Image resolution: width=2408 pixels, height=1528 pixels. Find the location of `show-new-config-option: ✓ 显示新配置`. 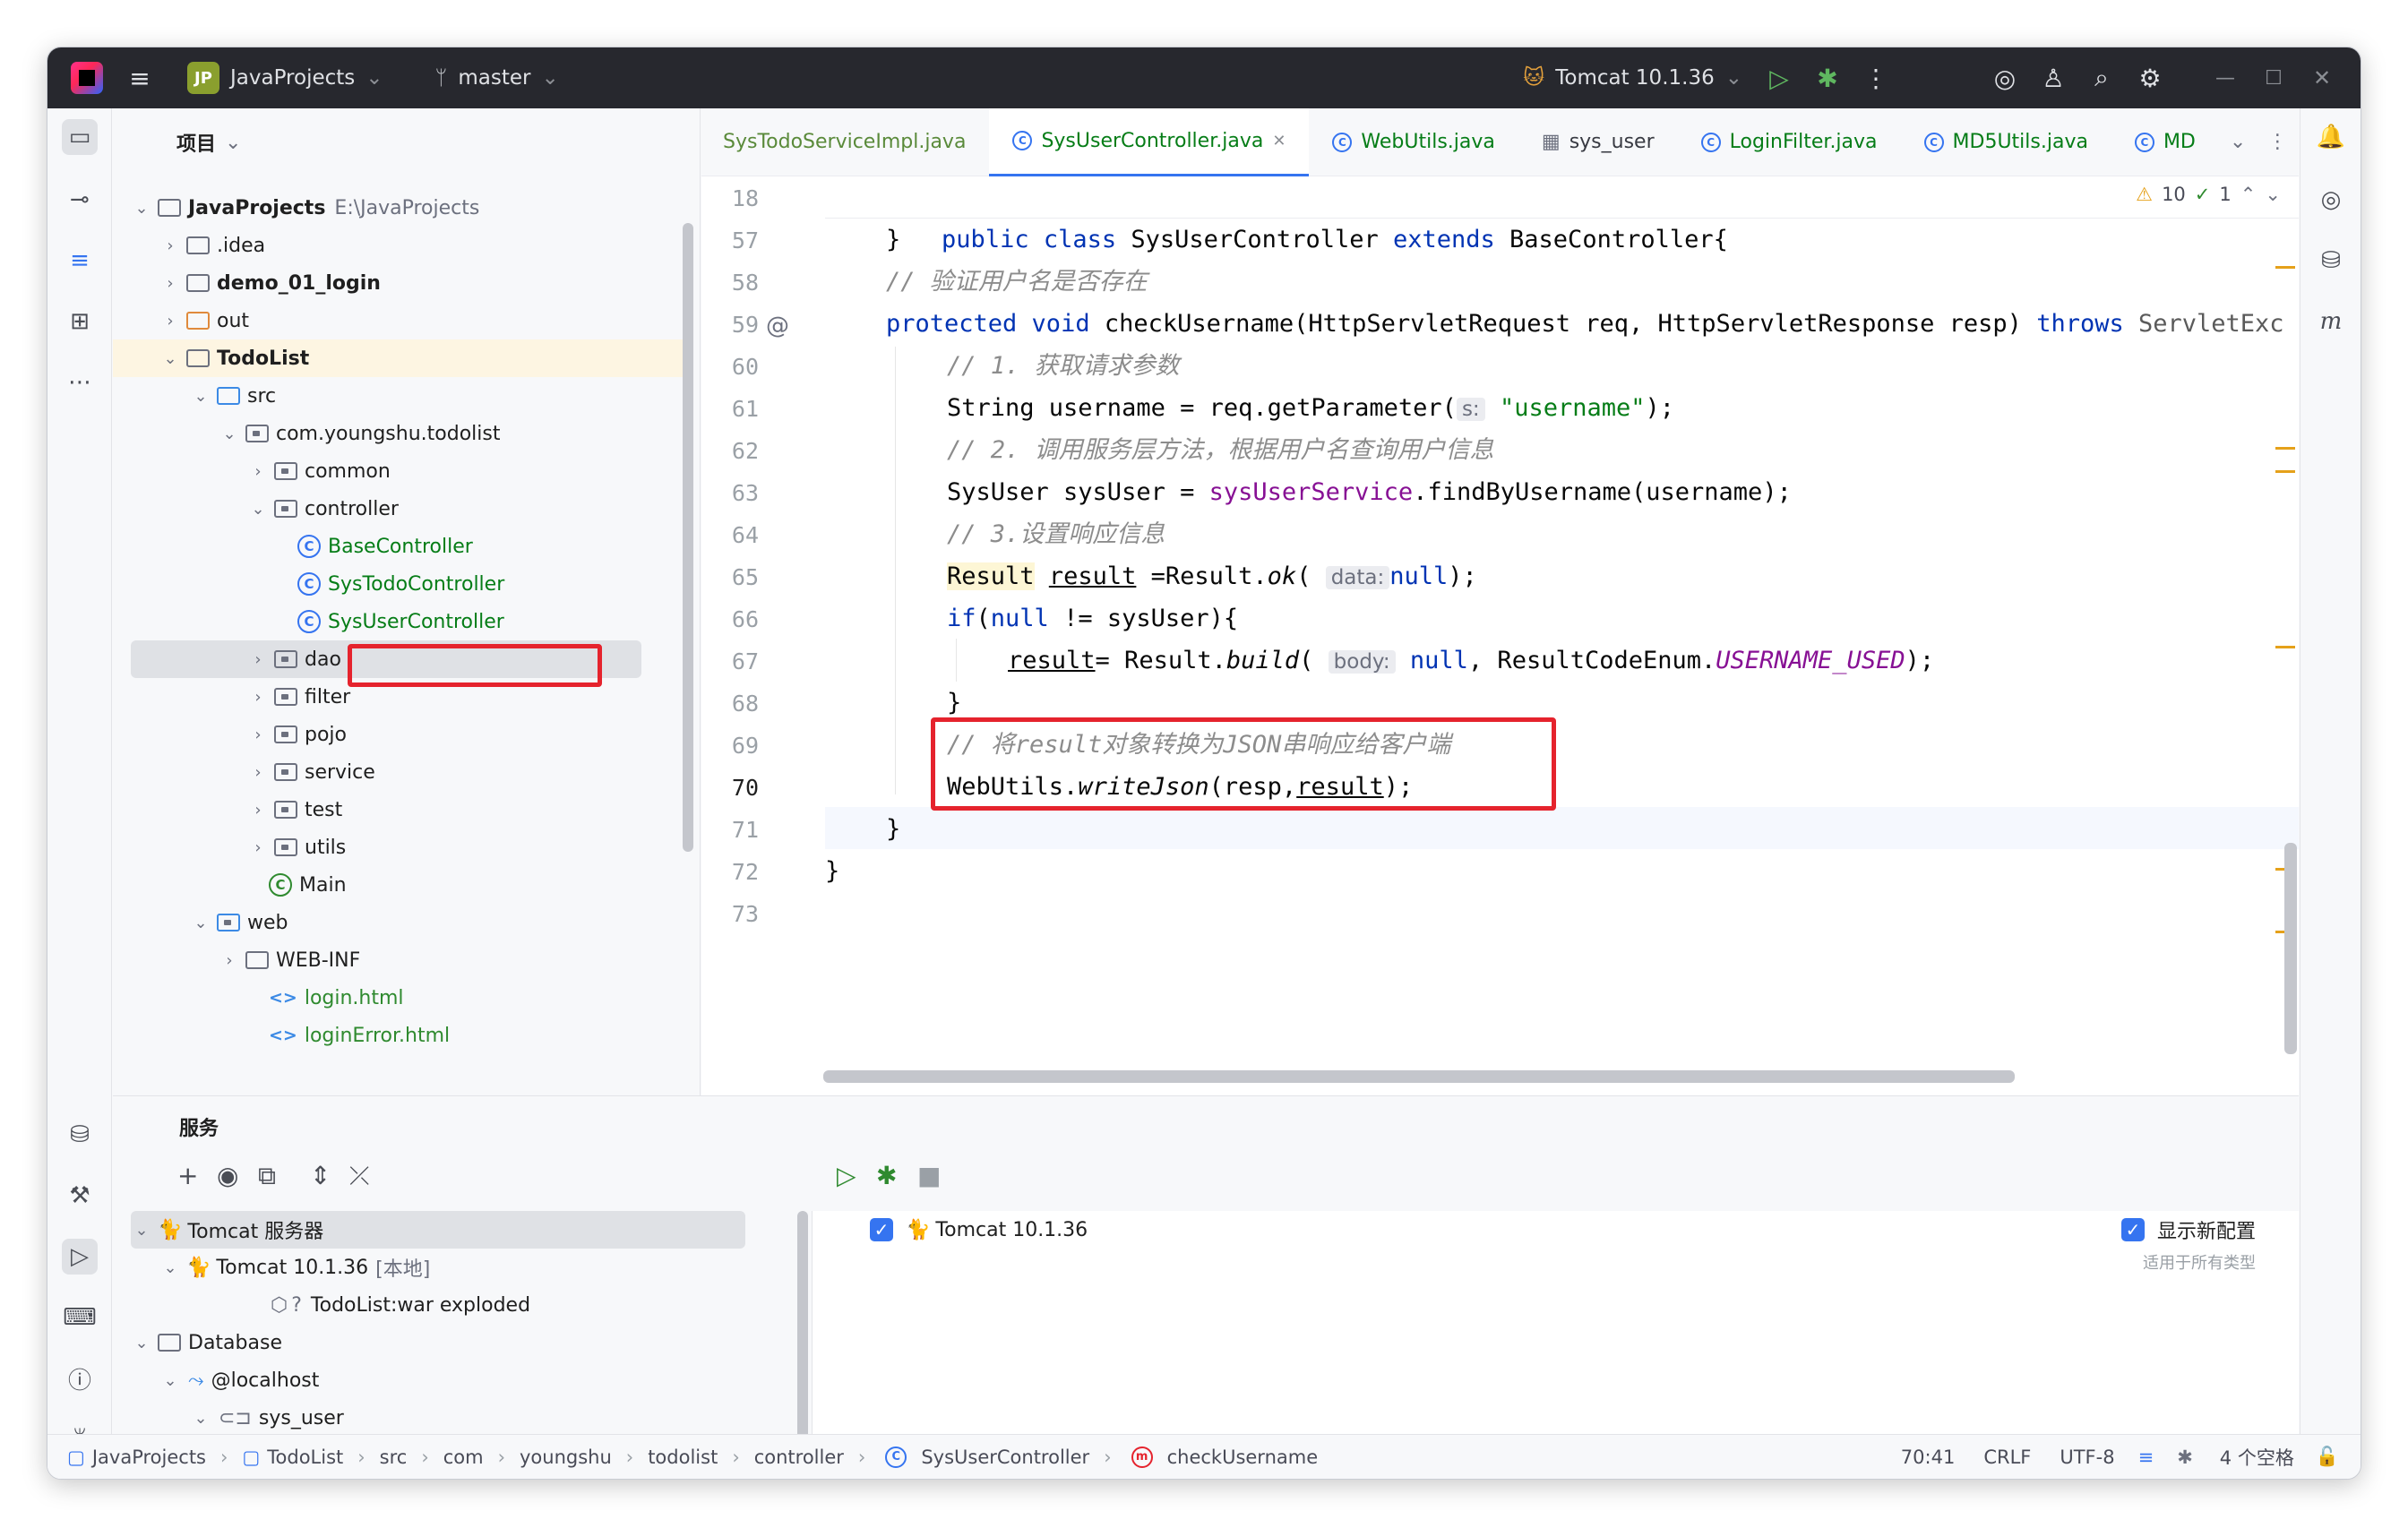

show-new-config-option: ✓ 显示新配置 is located at coordinates (2188, 1230).